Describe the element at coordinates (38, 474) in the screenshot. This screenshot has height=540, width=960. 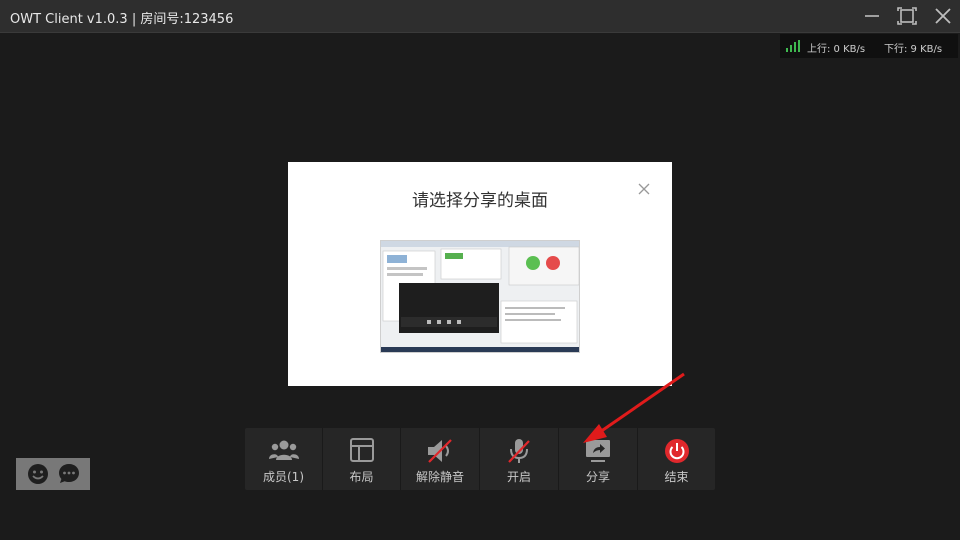
I see `emoji-icon` at that location.